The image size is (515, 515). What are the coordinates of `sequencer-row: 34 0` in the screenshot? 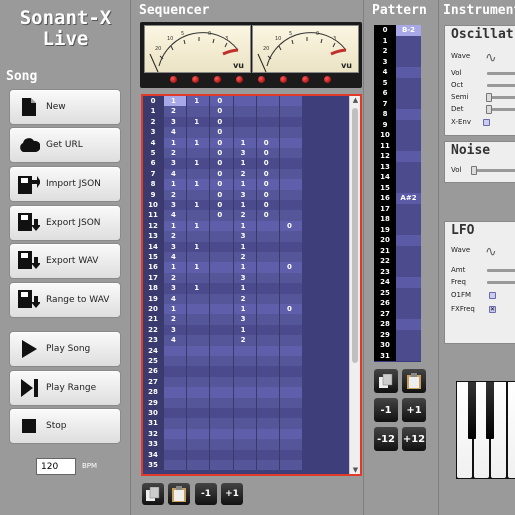 It's located at (246, 132).